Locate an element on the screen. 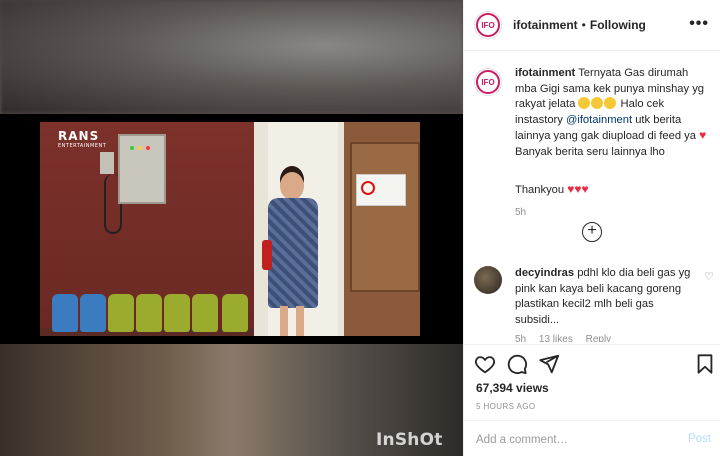 This screenshot has width=720, height=456. more-options-icon: ••• is located at coordinates (699, 24).